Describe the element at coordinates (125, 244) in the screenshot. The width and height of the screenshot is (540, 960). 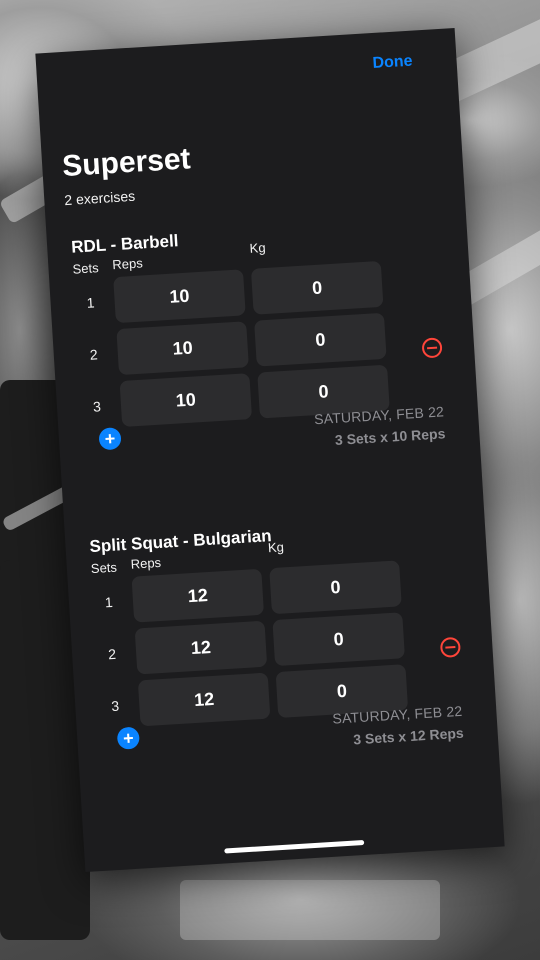
I see `exercise-name: RDL - Barbell` at that location.